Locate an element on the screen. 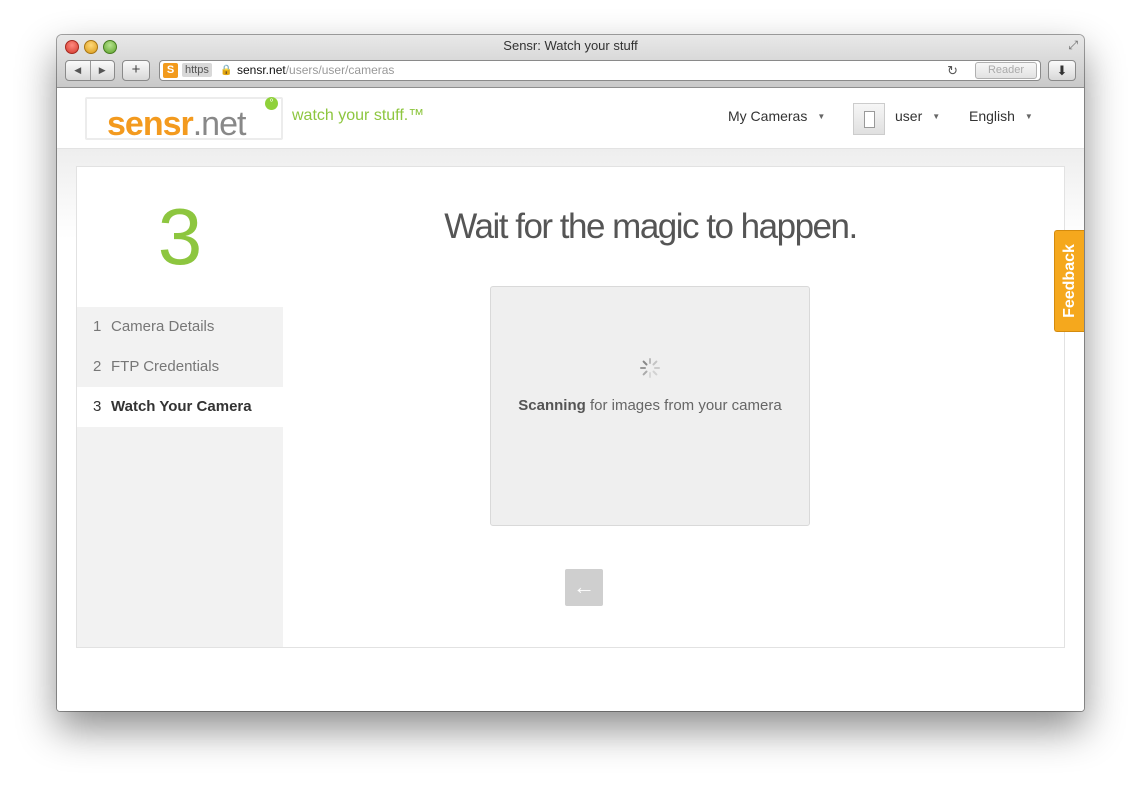 The height and width of the screenshot is (790, 1141). logo: sensr.net ° is located at coordinates (184, 120).